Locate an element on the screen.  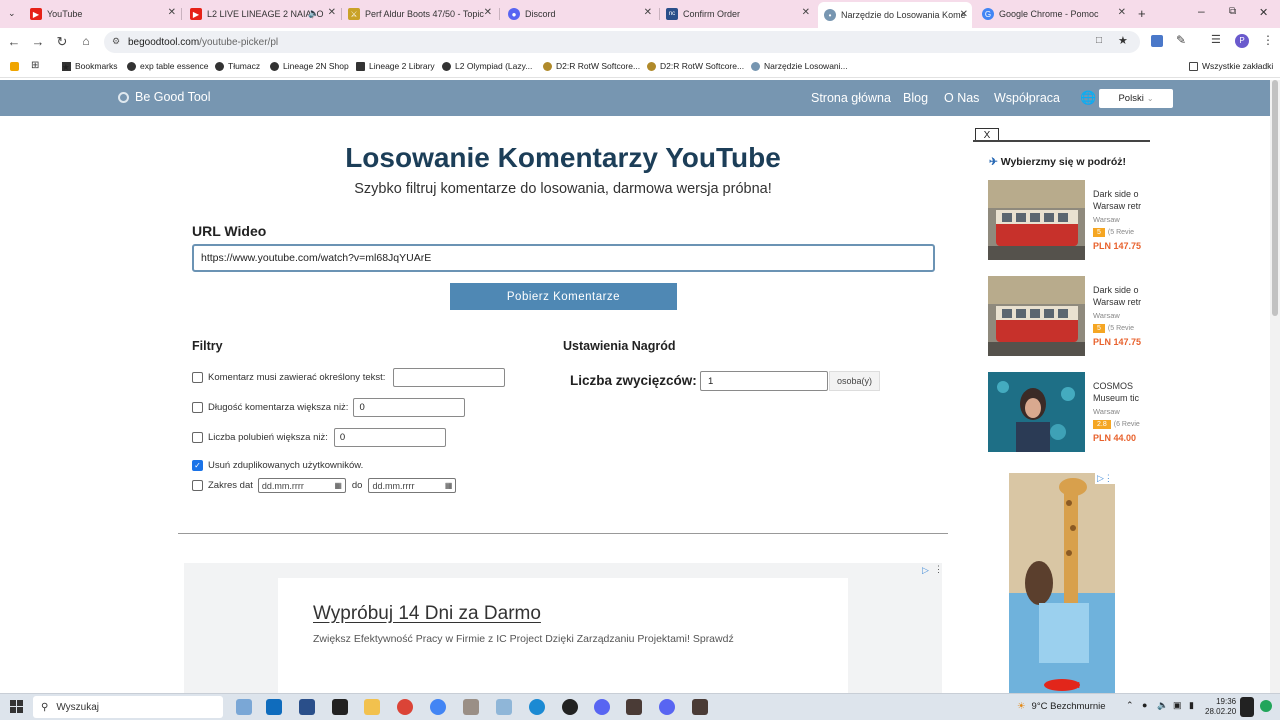
chrome-icon is located at coordinates (405, 707).